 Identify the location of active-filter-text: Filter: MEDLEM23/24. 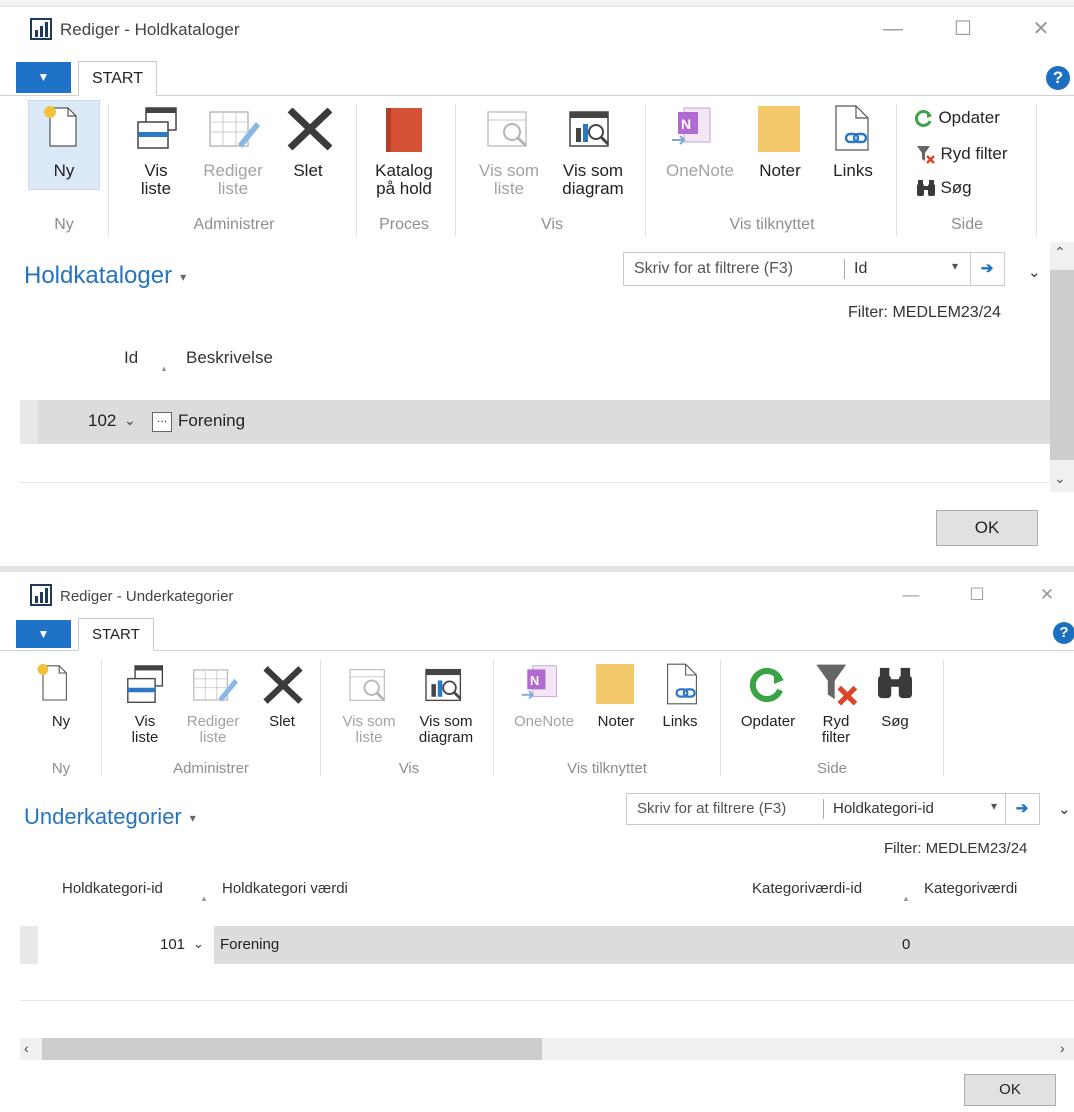
(956, 848).